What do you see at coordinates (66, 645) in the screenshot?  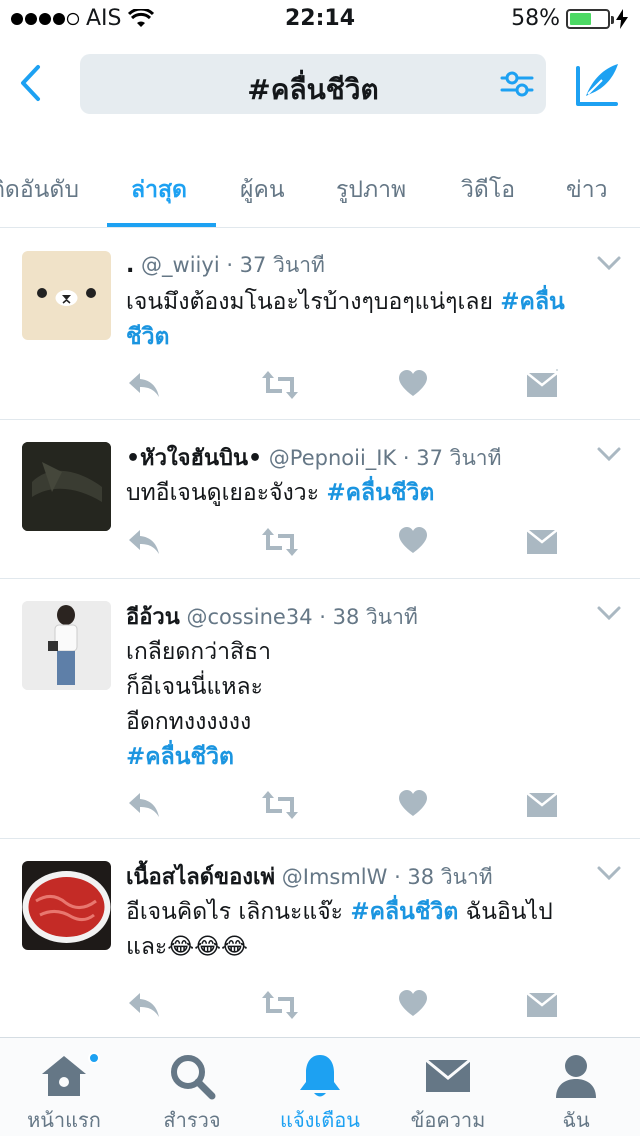 I see `girl-photo-avatar-icon` at bounding box center [66, 645].